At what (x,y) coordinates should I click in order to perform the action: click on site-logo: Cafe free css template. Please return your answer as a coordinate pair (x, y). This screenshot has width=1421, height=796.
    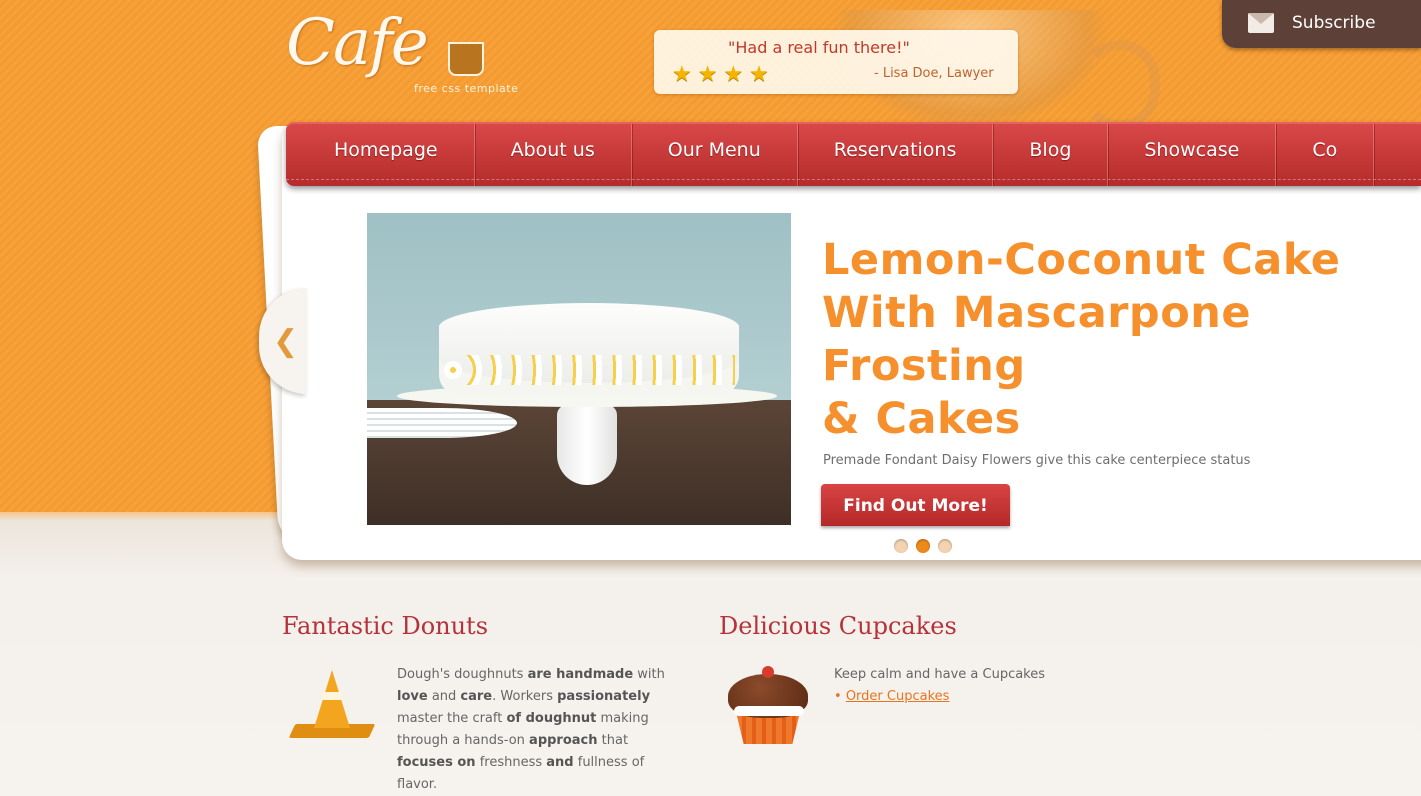
    Looking at the image, I should click on (416, 56).